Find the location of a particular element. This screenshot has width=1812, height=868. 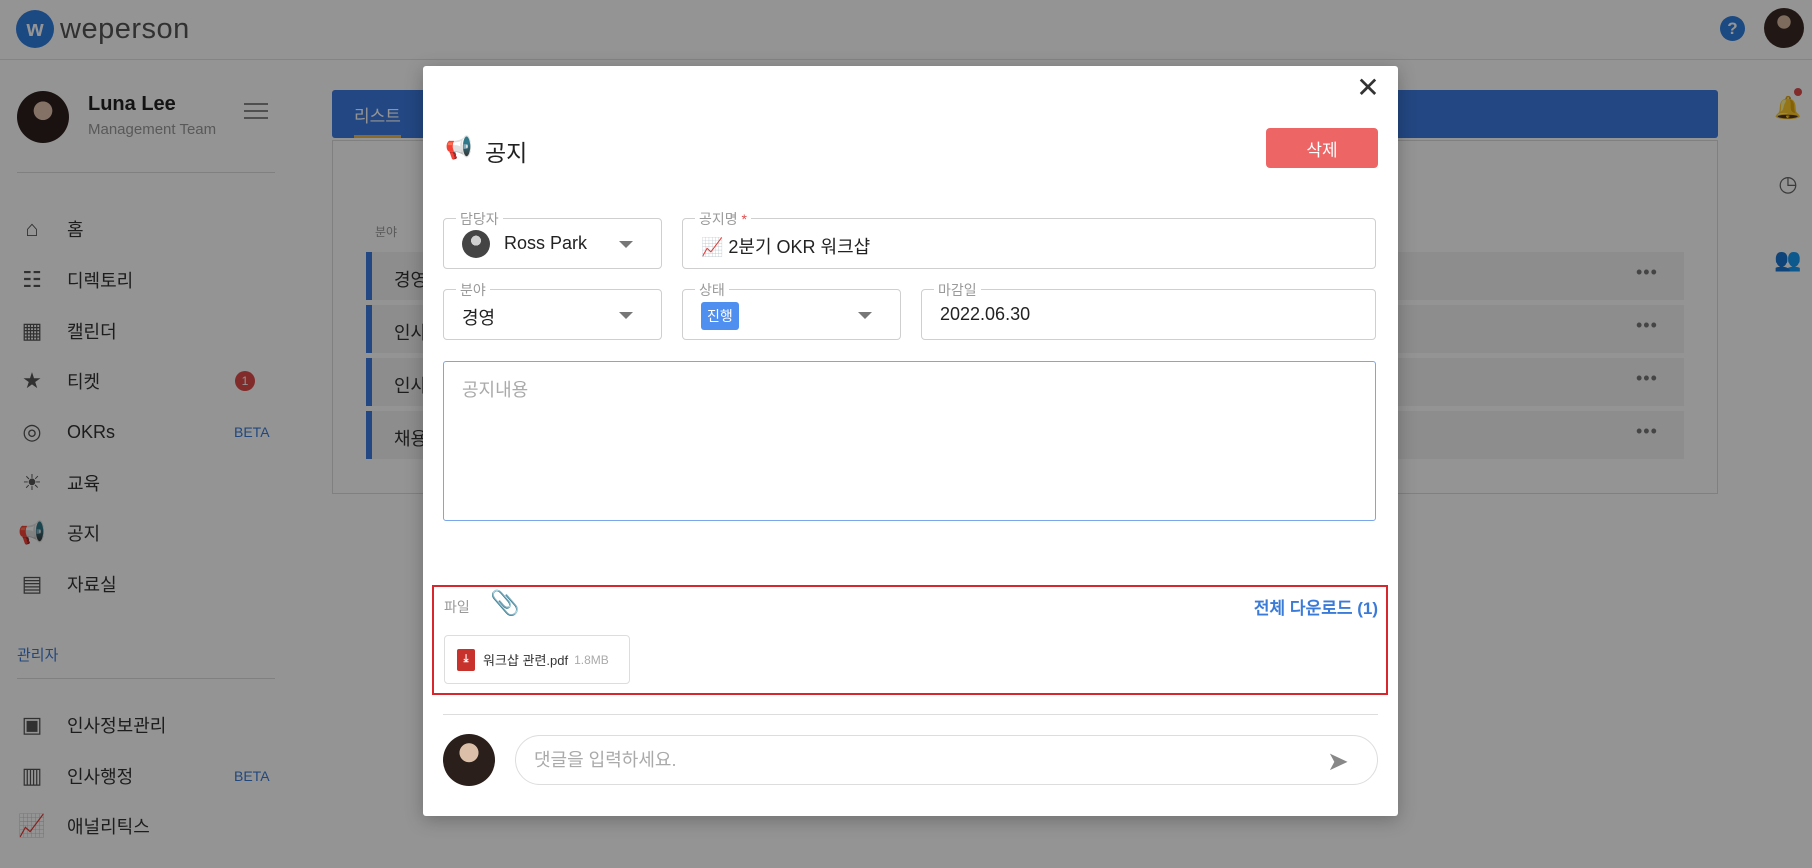

field-label: 마감일 is located at coordinates (957, 290).